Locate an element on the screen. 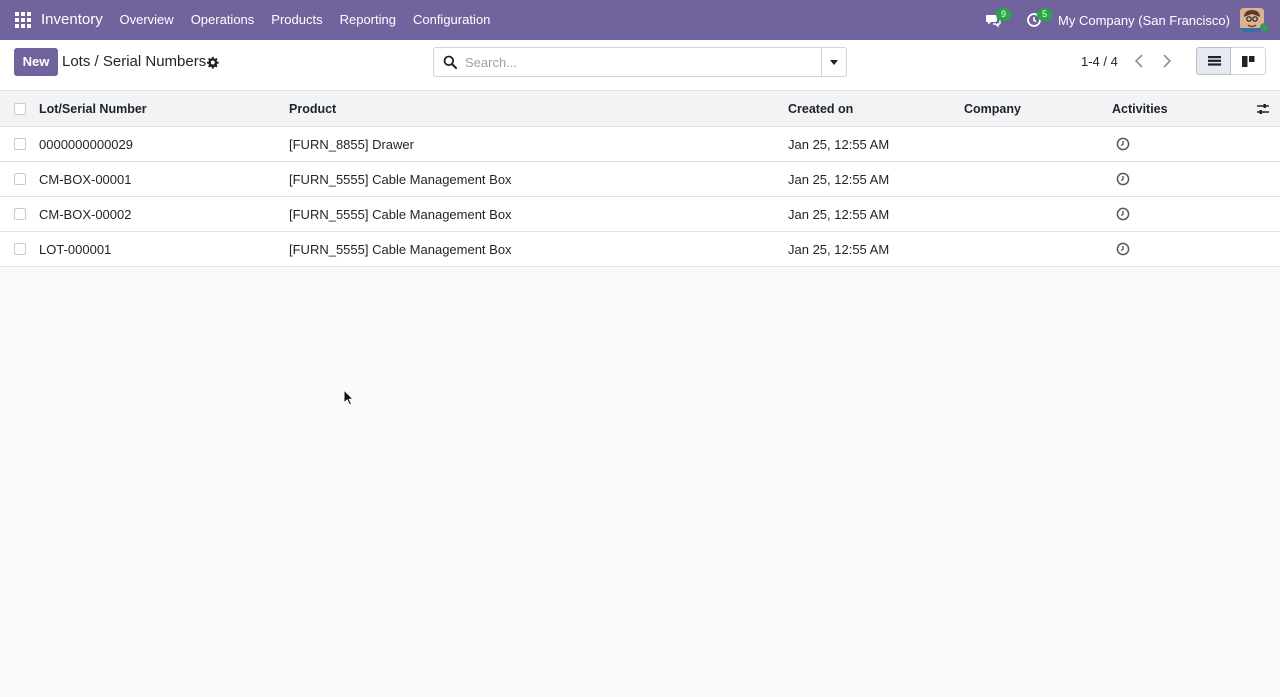 This screenshot has height=697, width=1280. kanban-view-icon is located at coordinates (1248, 61).